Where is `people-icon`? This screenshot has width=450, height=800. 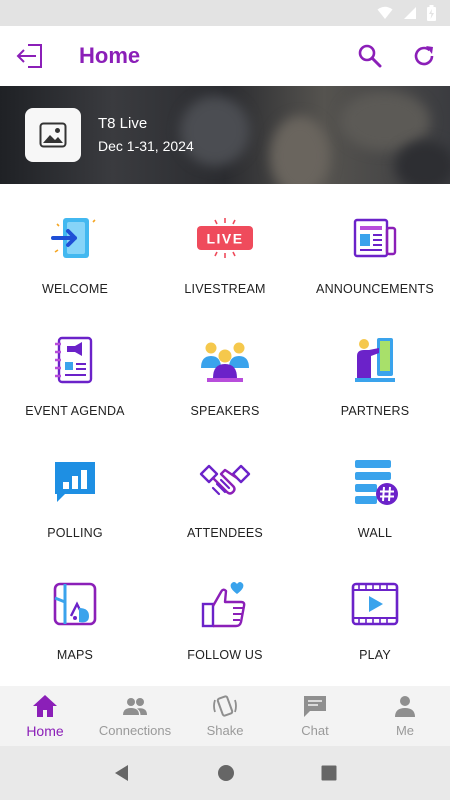 people-icon is located at coordinates (135, 706).